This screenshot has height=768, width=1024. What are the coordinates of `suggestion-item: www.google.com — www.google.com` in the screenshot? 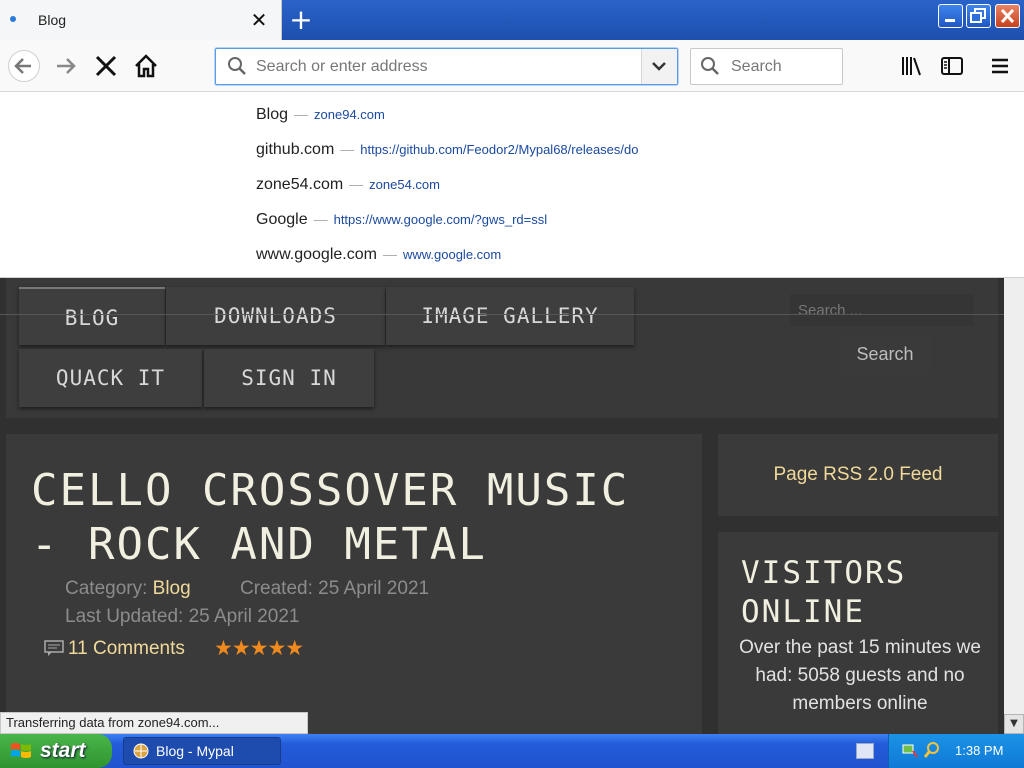 It's located at (464, 258).